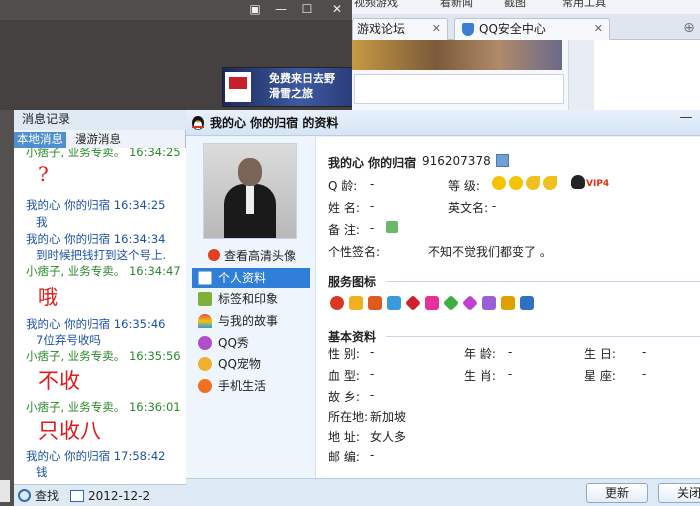 This screenshot has height=506, width=700. Describe the element at coordinates (252, 255) in the screenshot. I see `view-hd-avatar-link: 查看高清头像` at that location.